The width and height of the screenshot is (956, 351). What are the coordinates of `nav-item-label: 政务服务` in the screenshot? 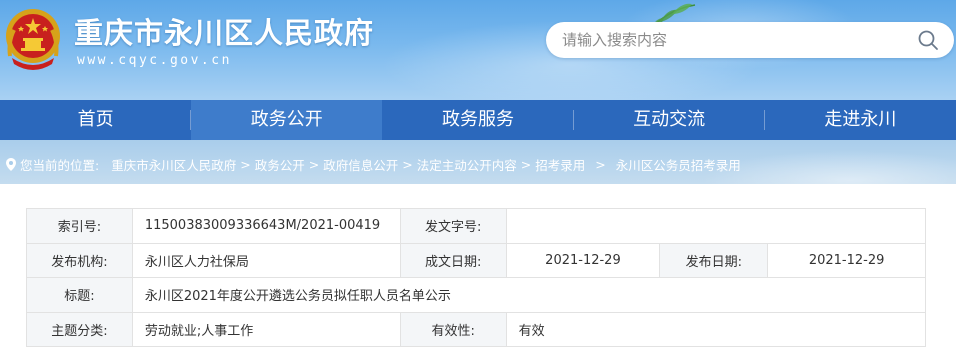 It's located at (477, 119).